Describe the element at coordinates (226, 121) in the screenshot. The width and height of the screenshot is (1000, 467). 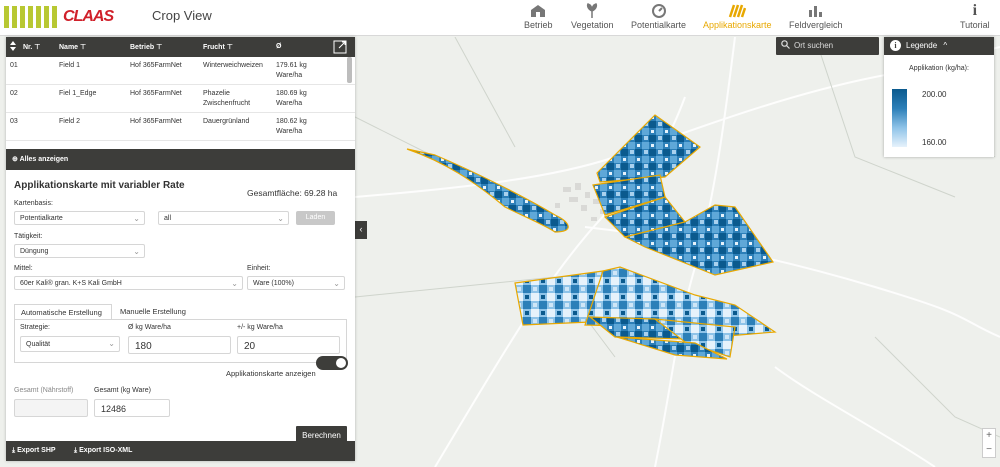
I see `cell-frucht: Dauergrünland` at that location.